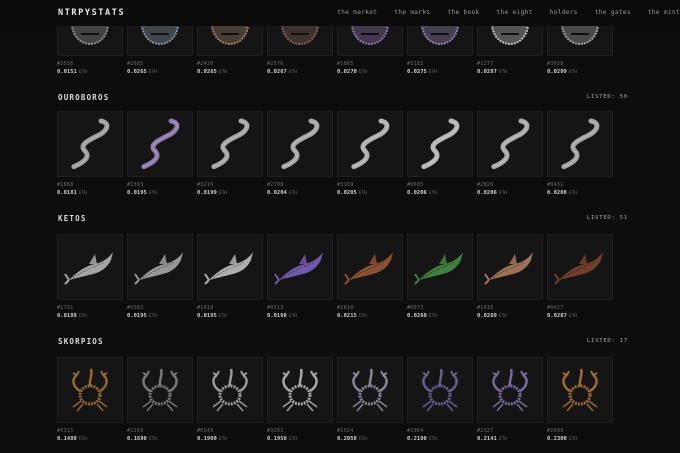  I want to click on price-value: 0.0181, so click(67, 193).